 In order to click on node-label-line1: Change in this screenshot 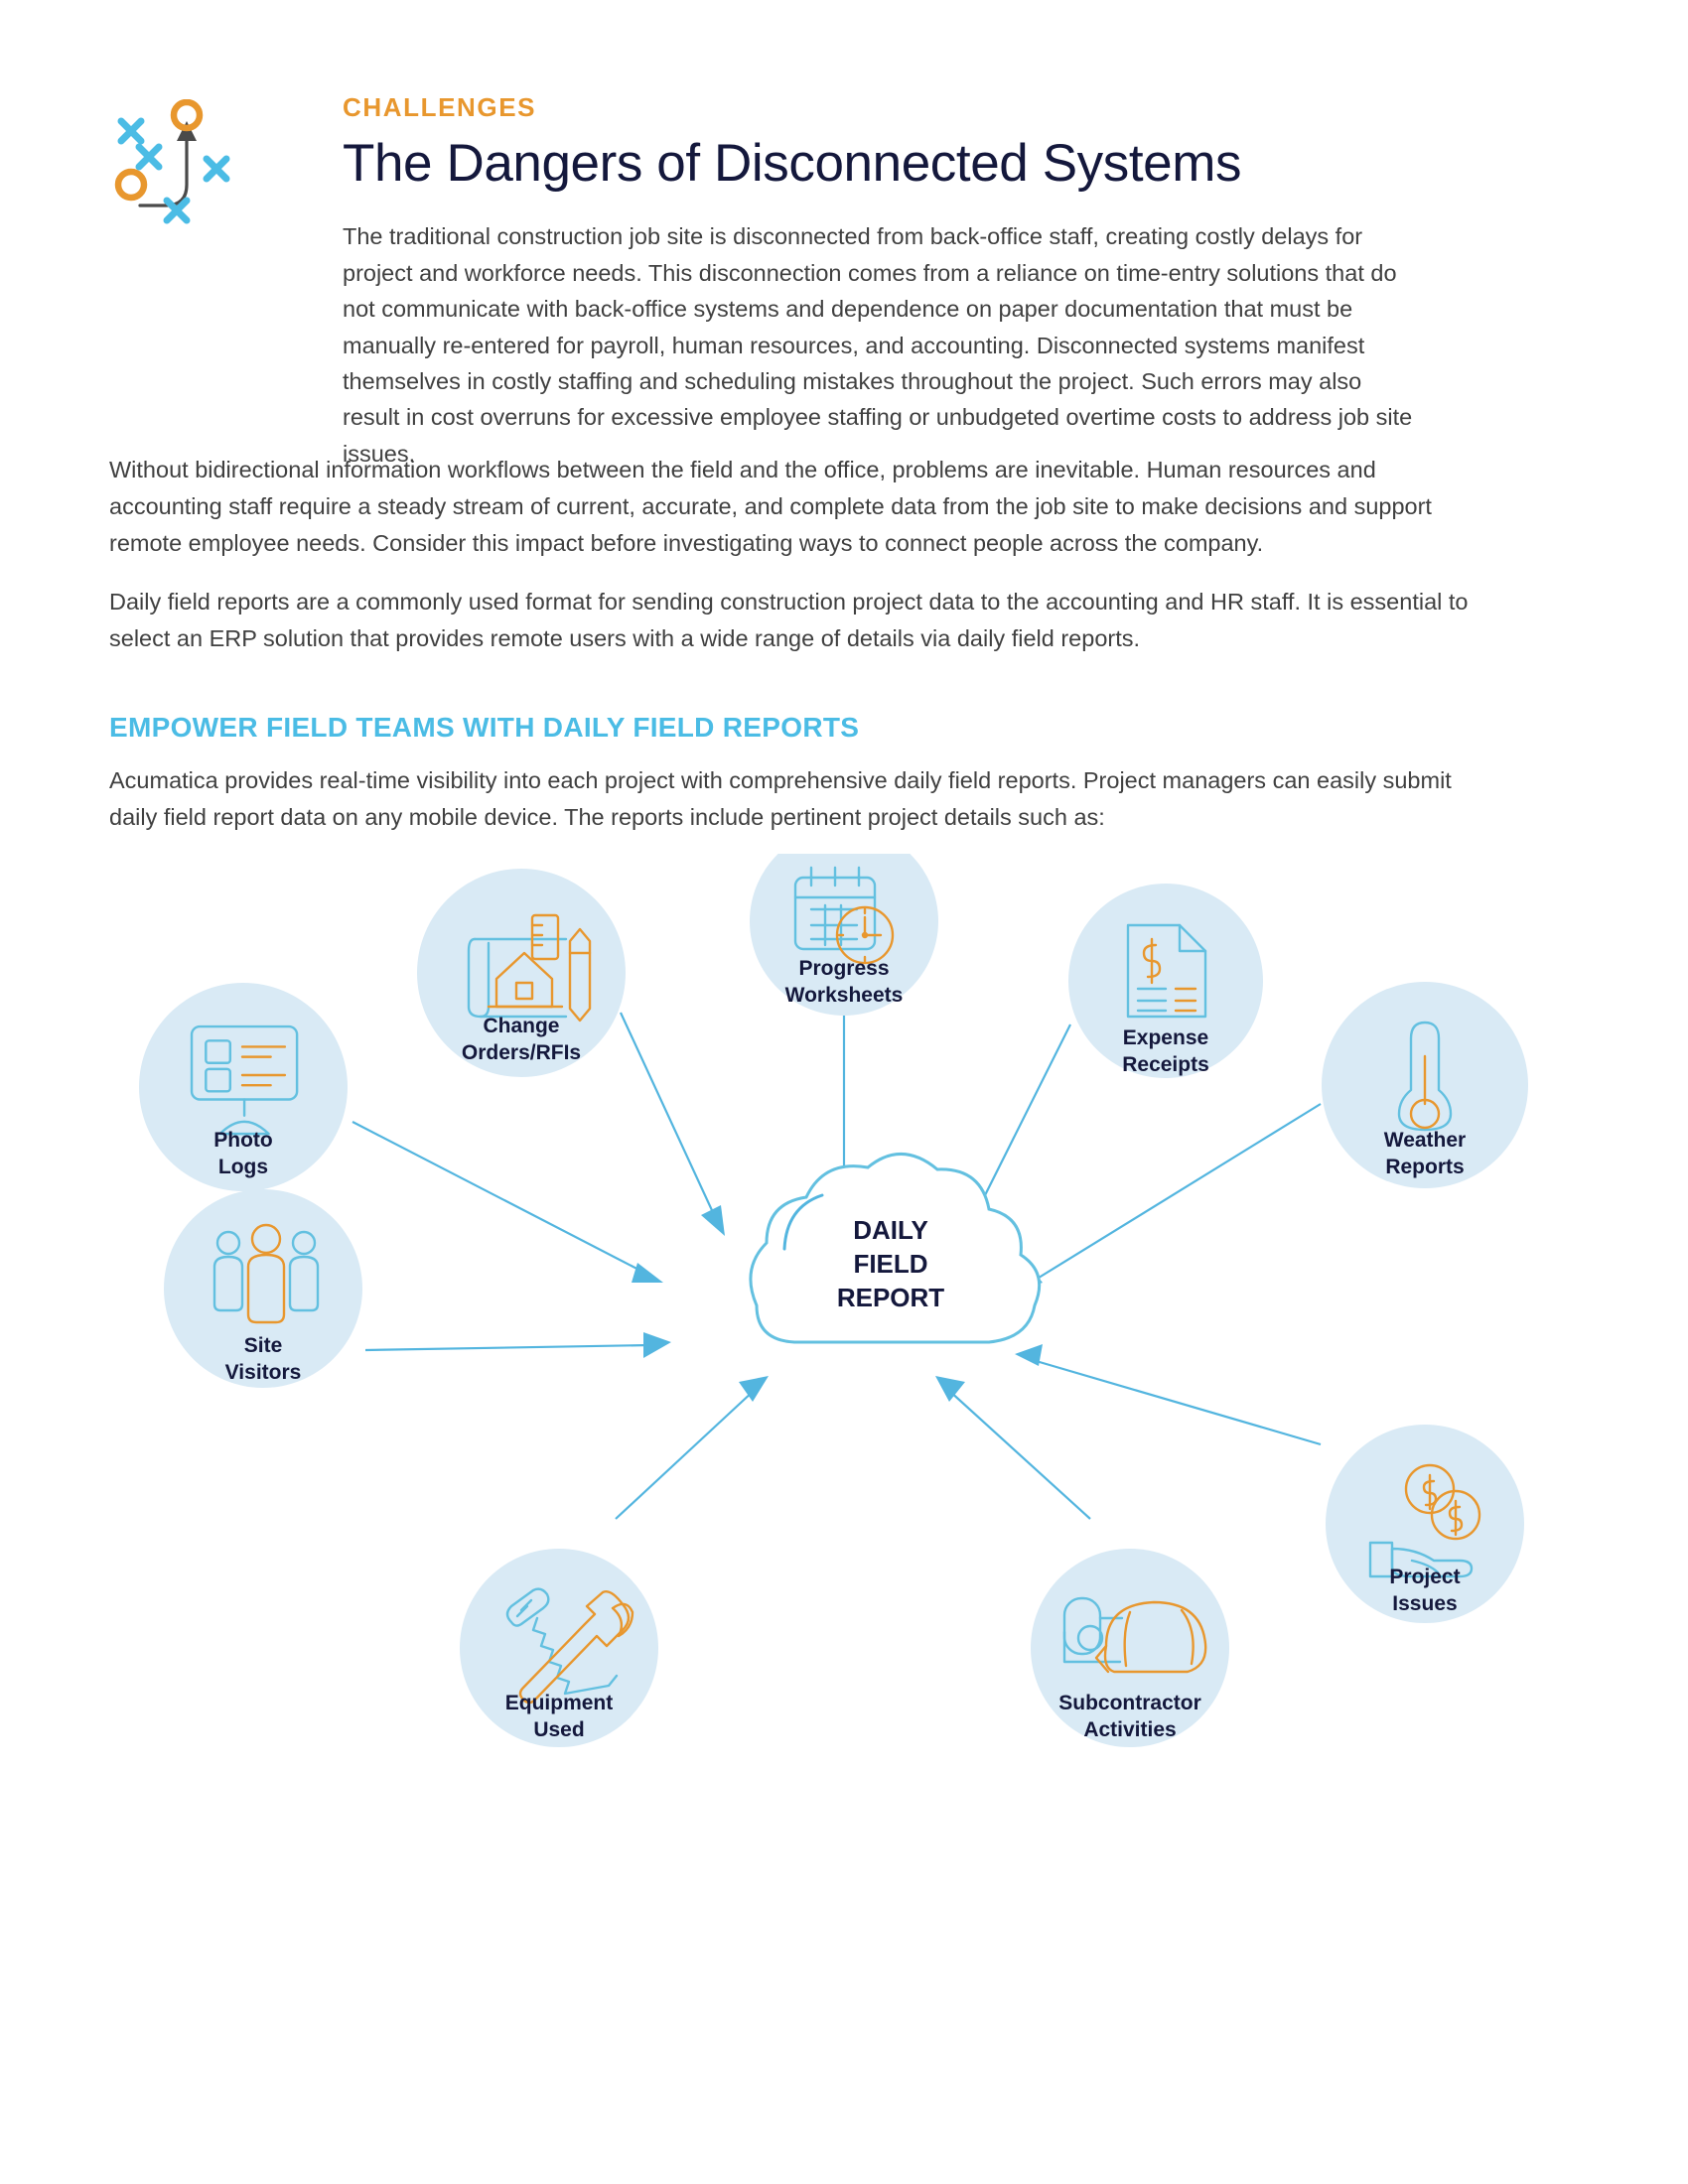, I will do `click(521, 1026)`.